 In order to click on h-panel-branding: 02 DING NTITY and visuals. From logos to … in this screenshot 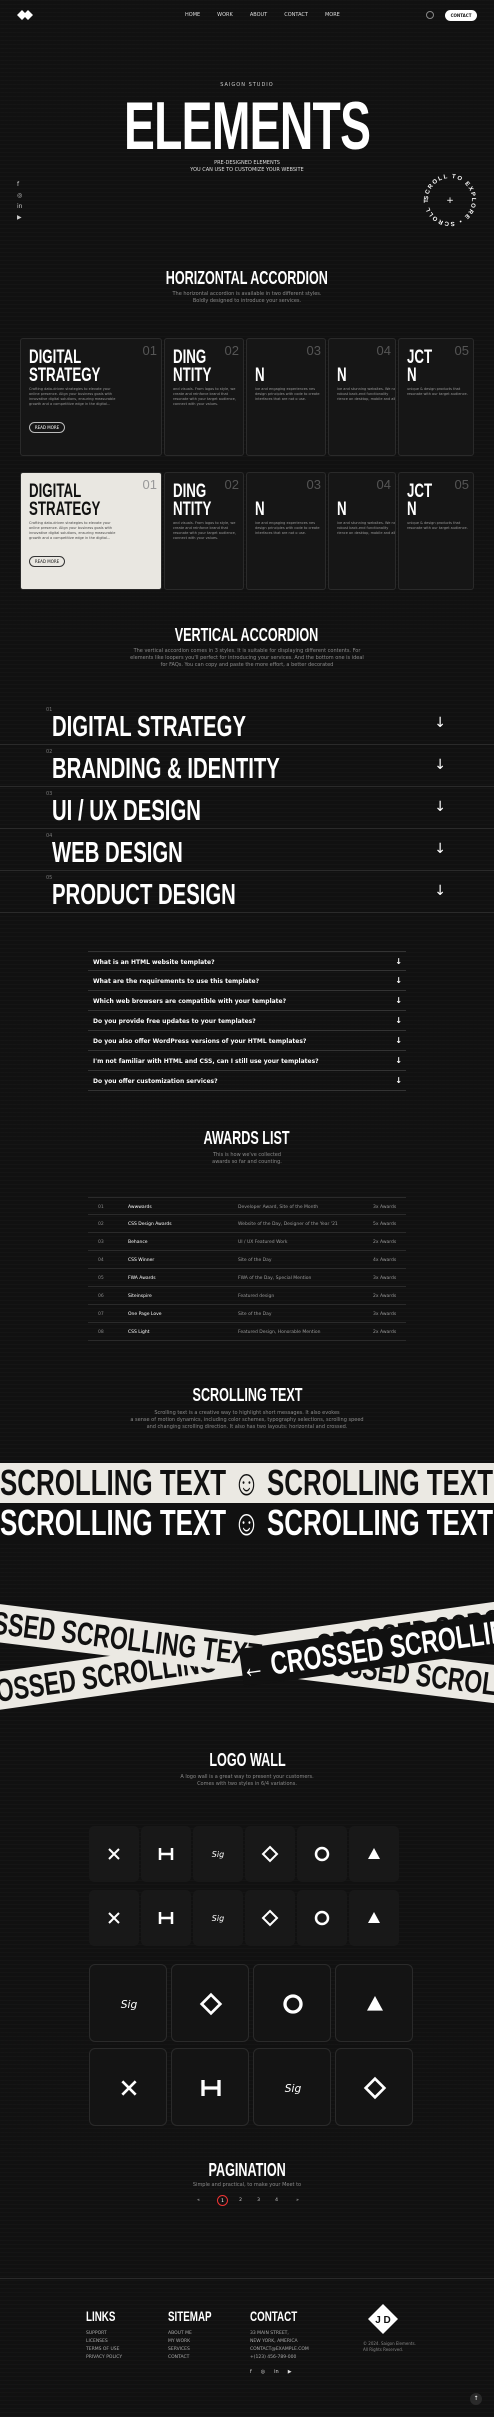, I will do `click(204, 397)`.